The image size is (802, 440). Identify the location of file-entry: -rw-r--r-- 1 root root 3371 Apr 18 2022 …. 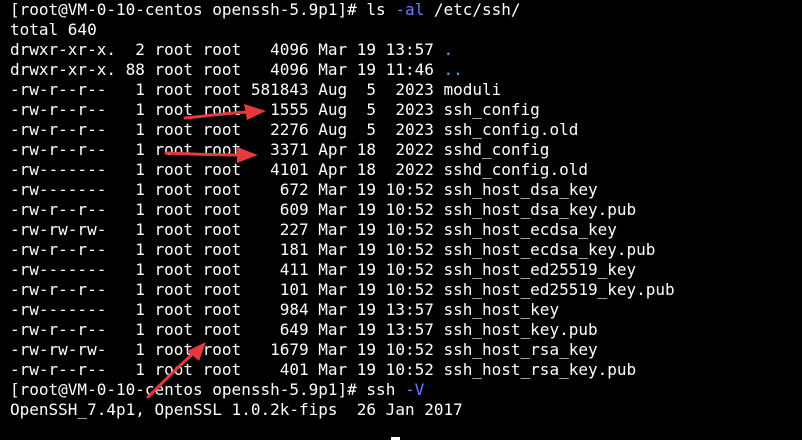
(280, 149).